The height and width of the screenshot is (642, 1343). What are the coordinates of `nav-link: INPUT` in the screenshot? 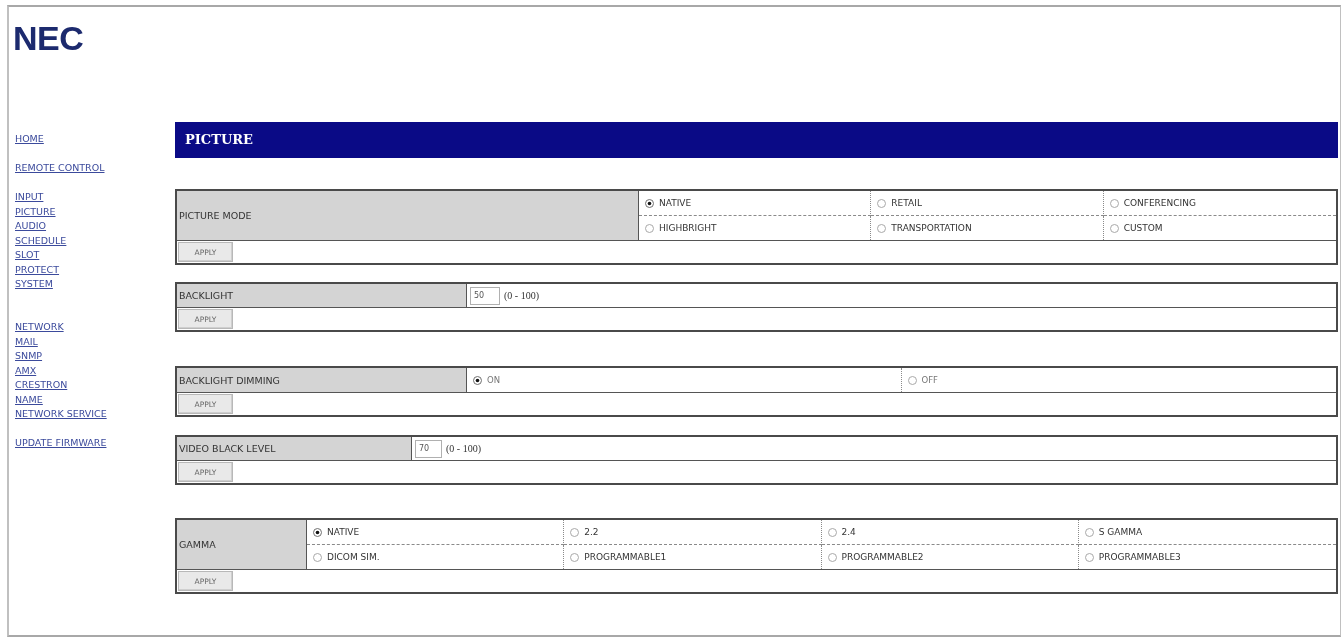 It's located at (29, 196).